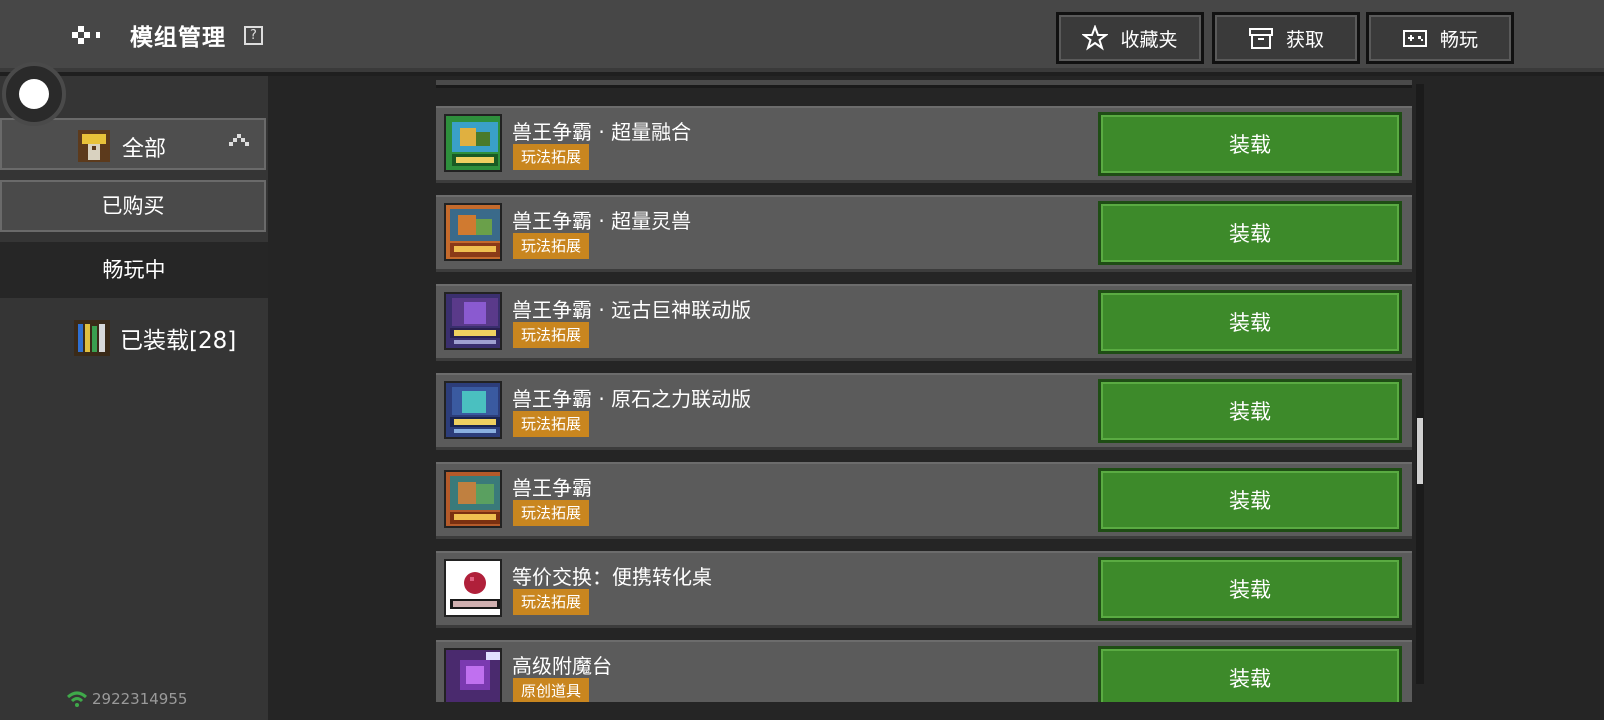 This screenshot has width=1604, height=720. Describe the element at coordinates (144, 149) in the screenshot. I see `category-all-label: 全部` at that location.